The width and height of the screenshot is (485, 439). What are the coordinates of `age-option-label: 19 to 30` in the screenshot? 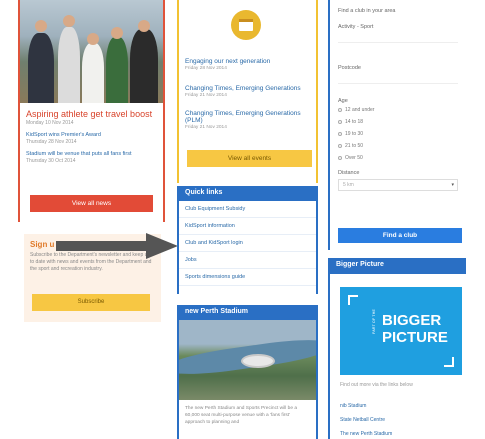 It's located at (354, 134).